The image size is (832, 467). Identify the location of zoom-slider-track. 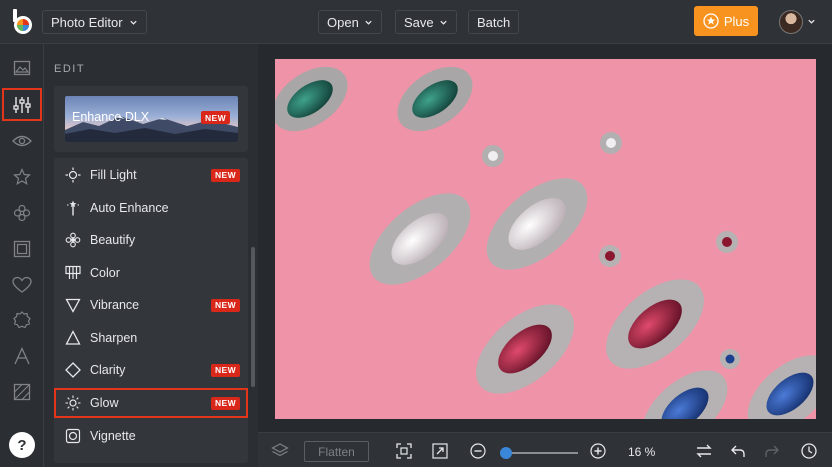
(542, 453).